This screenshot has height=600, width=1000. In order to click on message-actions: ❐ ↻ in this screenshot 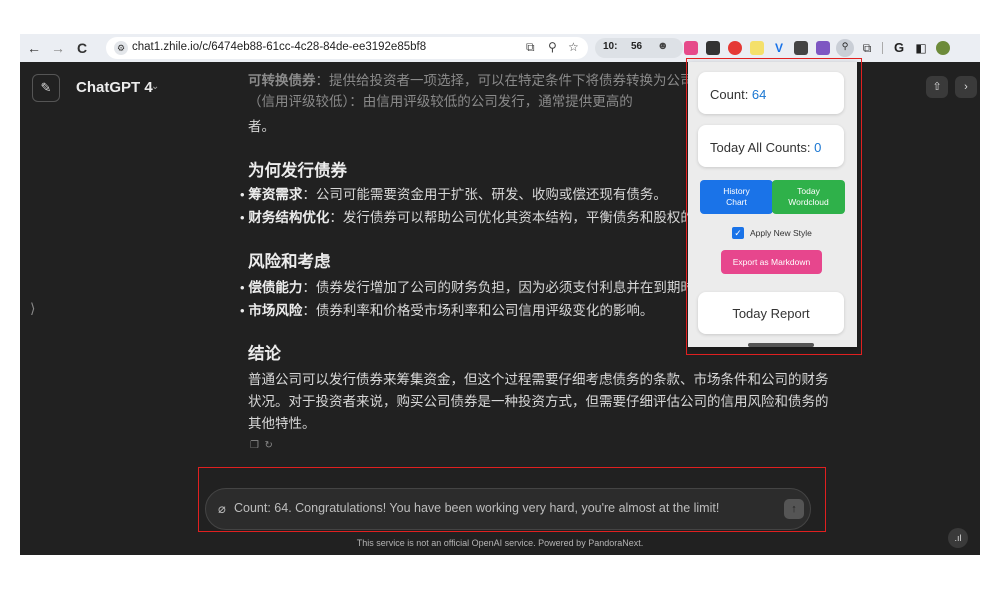, I will do `click(261, 445)`.